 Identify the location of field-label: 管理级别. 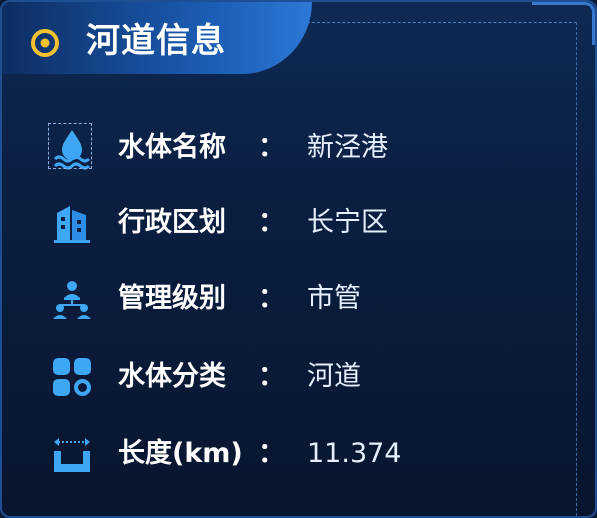
(172, 298).